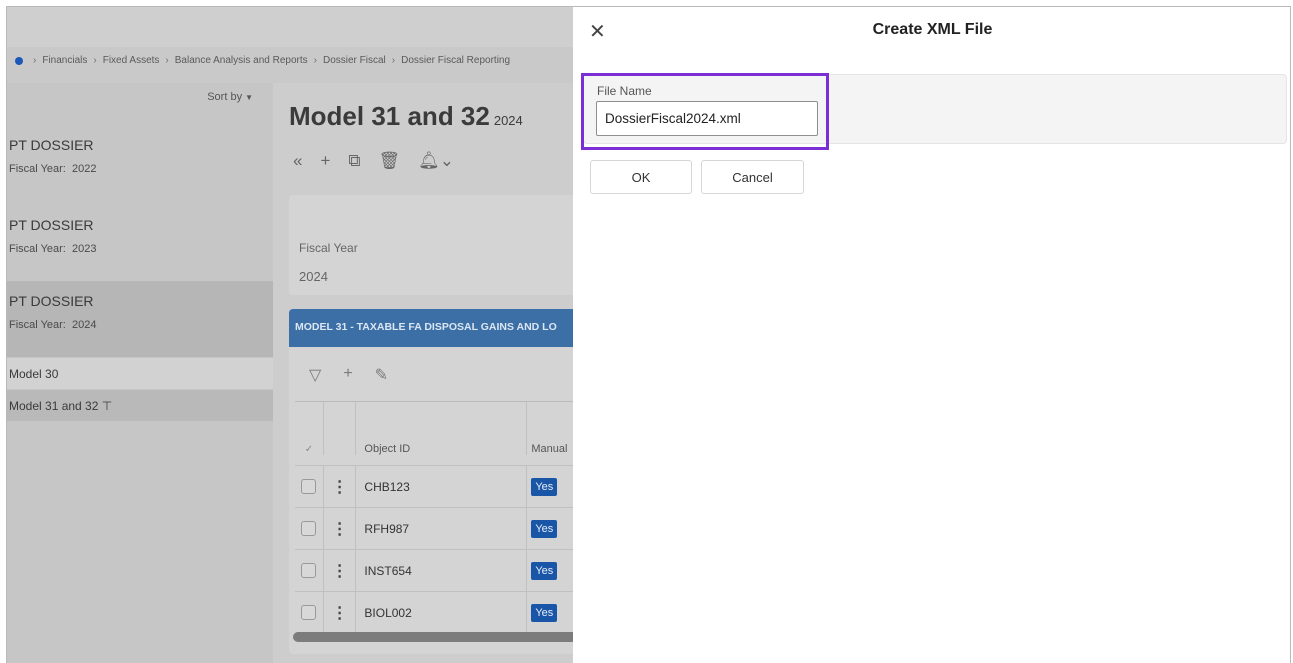 The width and height of the screenshot is (1293, 663). Describe the element at coordinates (390, 161) in the screenshot. I see `delete-icon: 🗑` at that location.